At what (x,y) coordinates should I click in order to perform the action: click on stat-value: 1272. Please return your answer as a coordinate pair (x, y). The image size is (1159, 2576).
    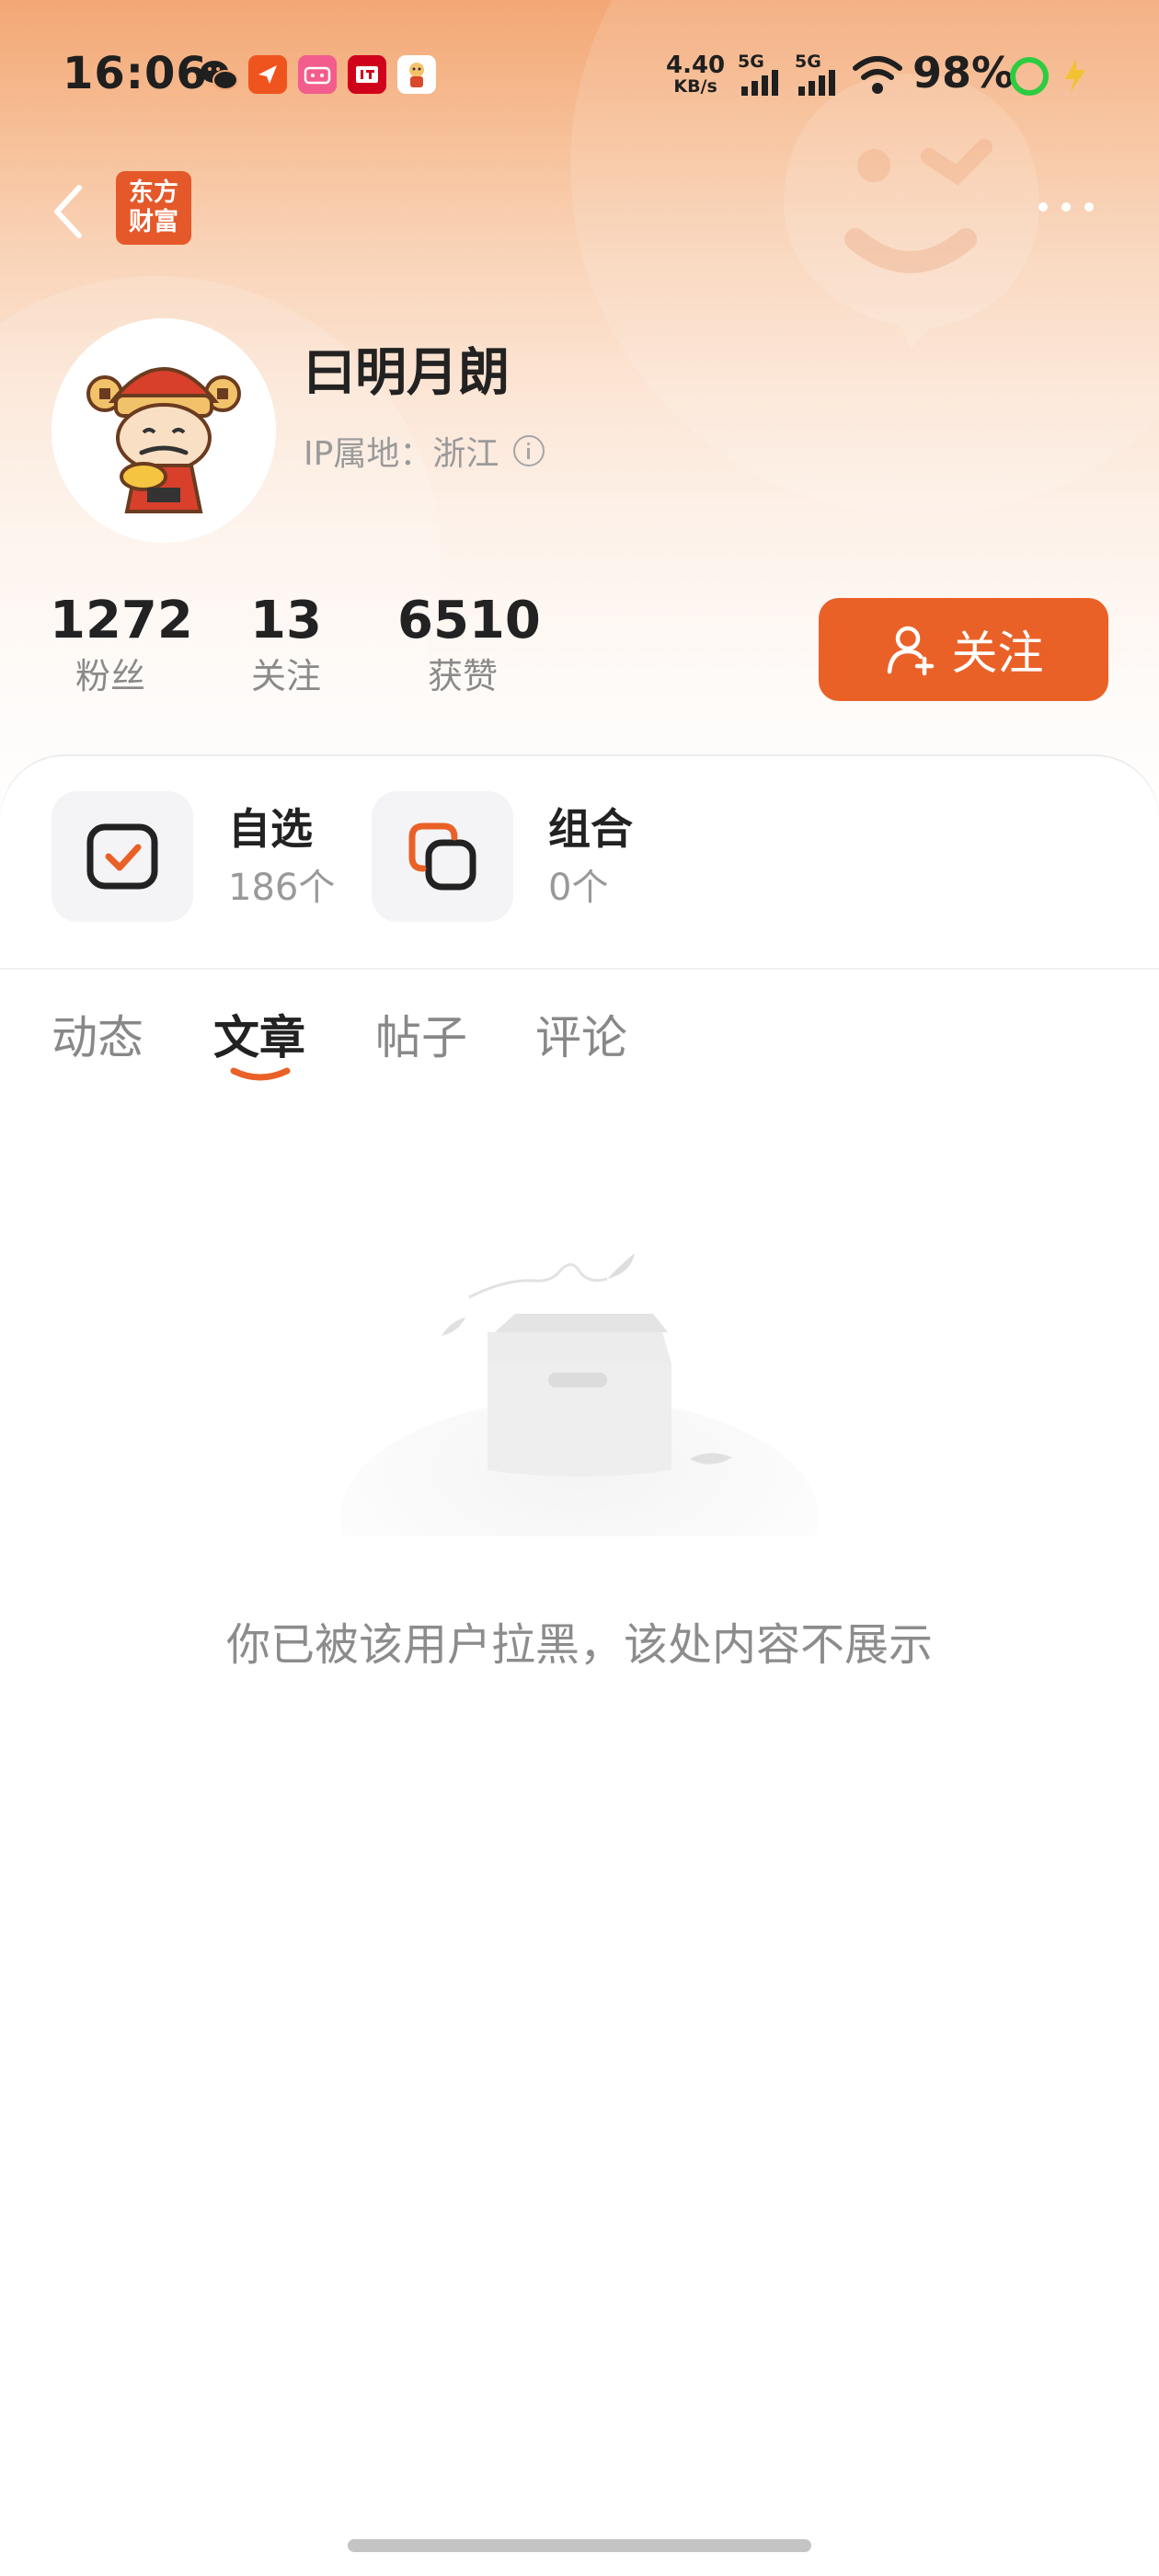
    Looking at the image, I should click on (121, 620).